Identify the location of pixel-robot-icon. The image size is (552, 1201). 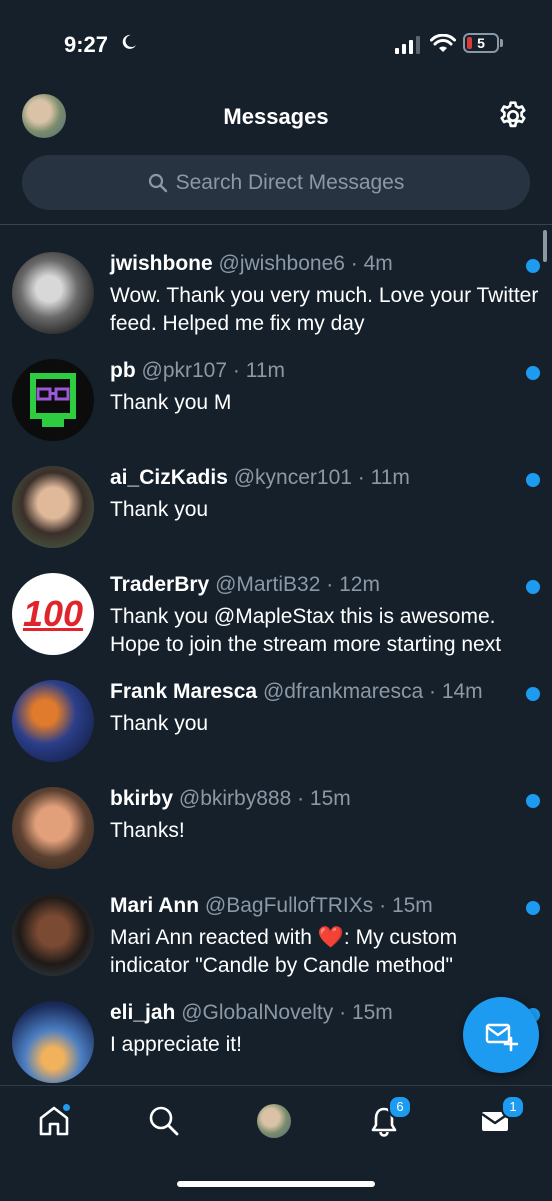
(53, 400).